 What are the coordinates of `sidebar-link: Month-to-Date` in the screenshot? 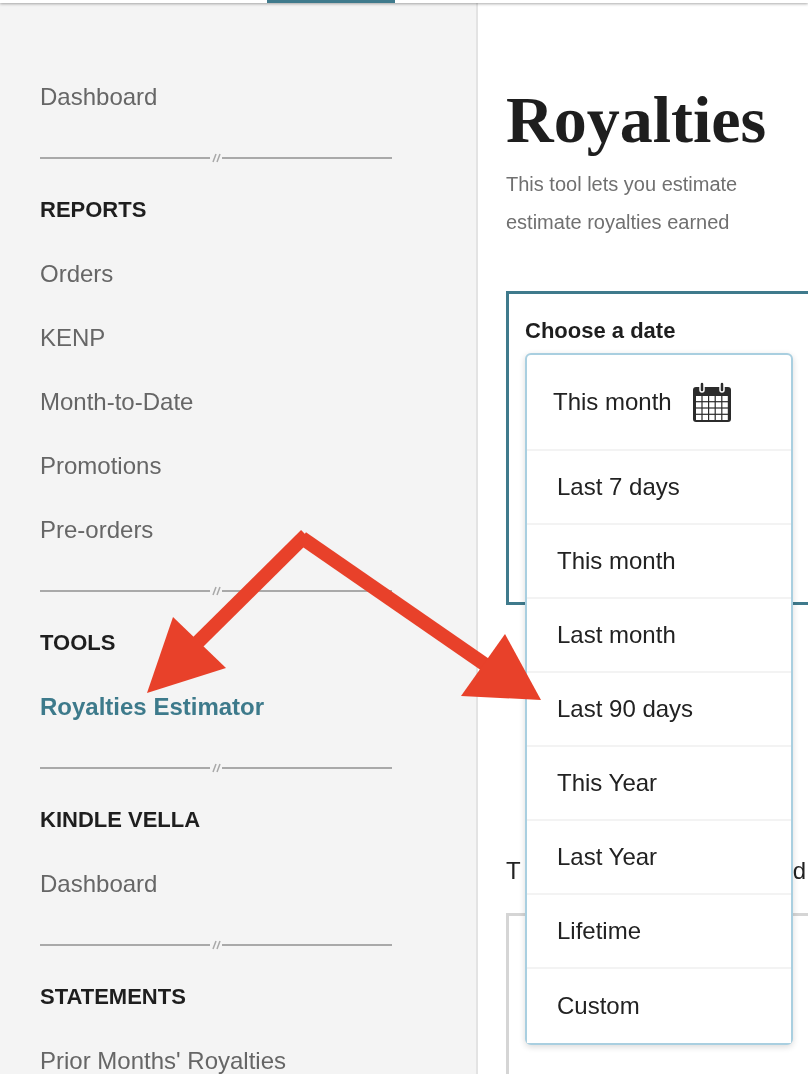 It's located at (117, 402).